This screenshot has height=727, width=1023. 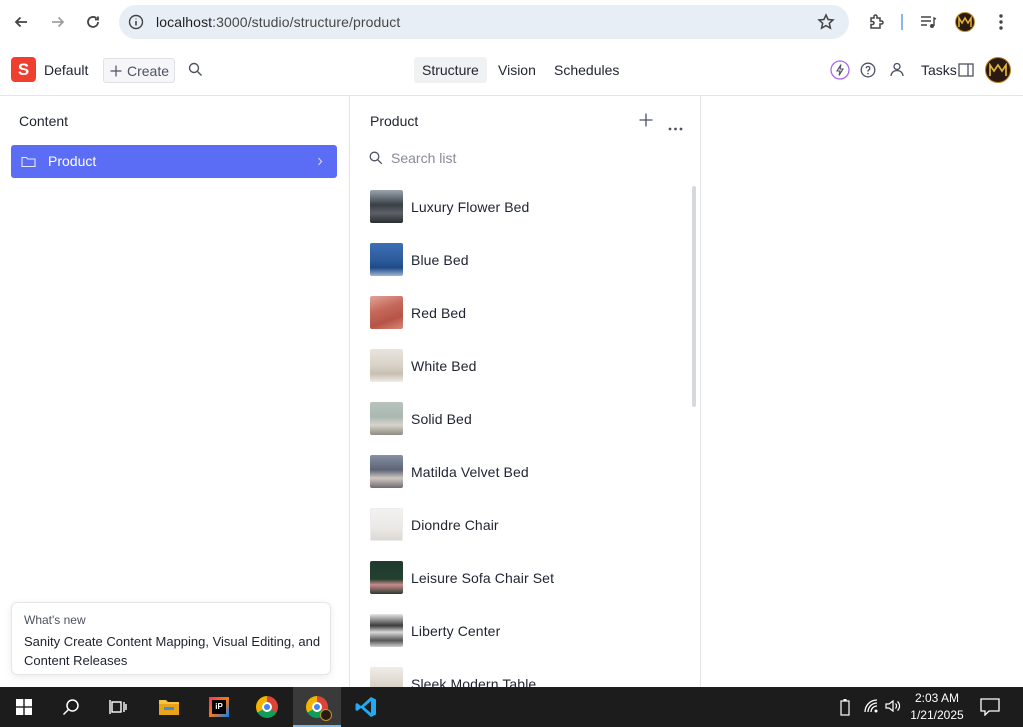 I want to click on windows-icon, so click(x=24, y=707).